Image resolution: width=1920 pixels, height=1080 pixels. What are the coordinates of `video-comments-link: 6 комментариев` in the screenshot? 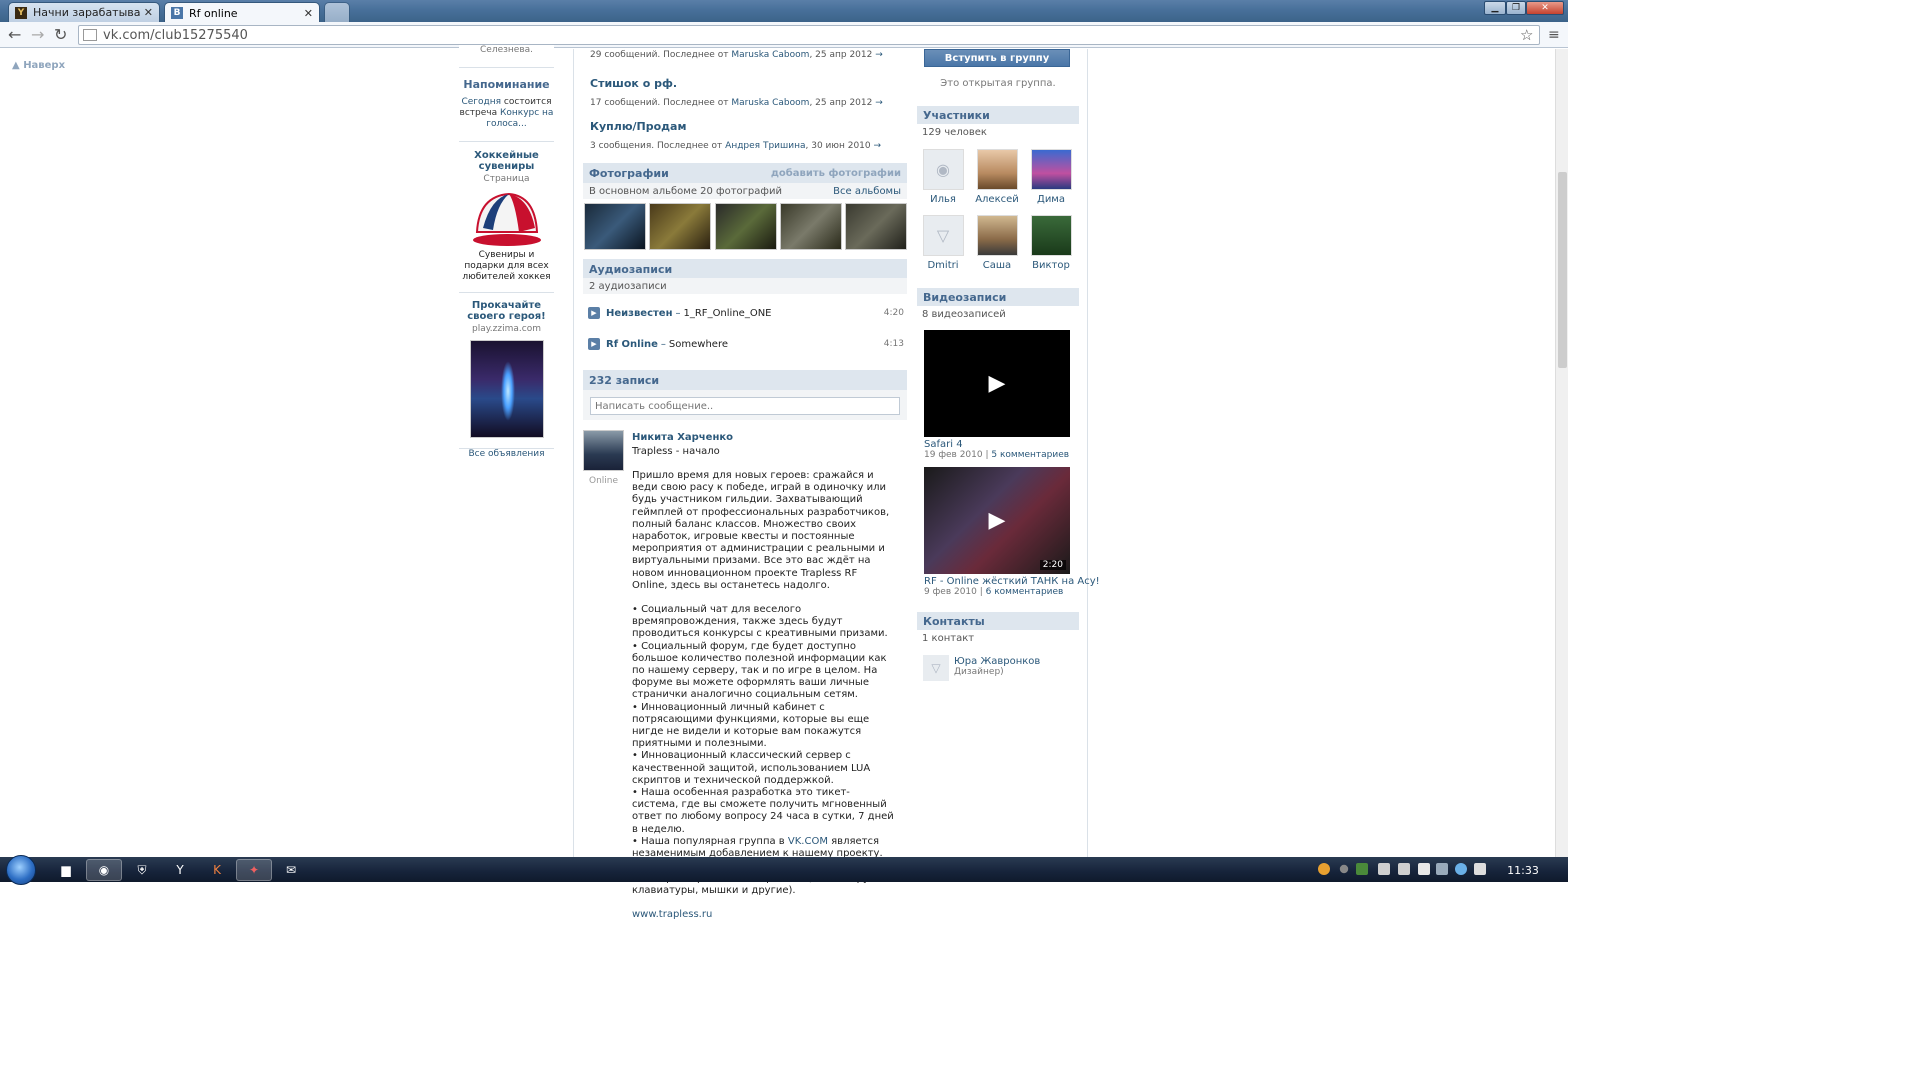 It's located at (1025, 592).